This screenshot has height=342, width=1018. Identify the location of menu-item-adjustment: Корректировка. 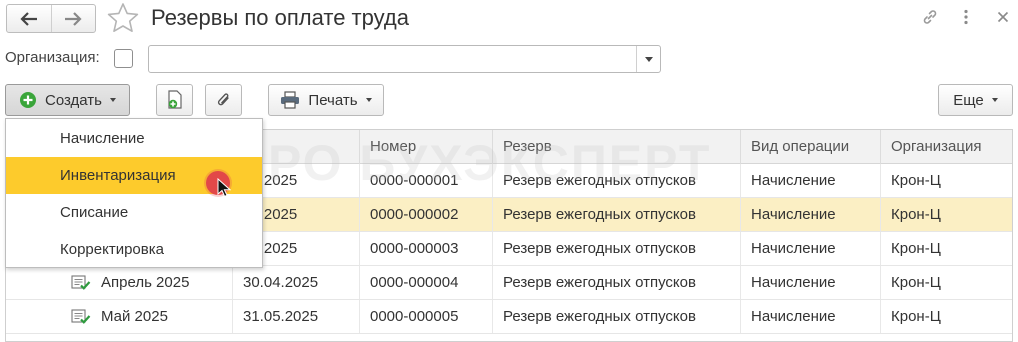
(134, 249).